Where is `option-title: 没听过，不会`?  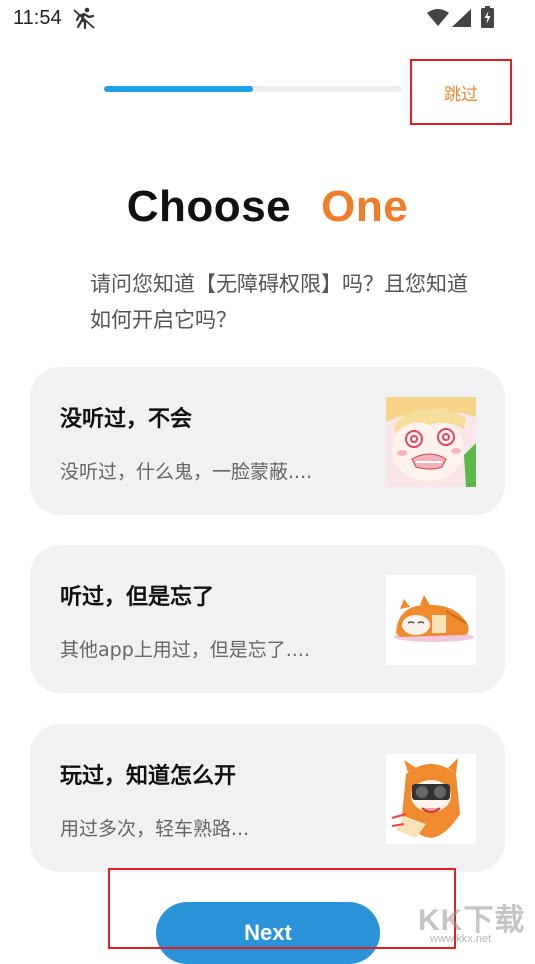
option-title: 没听过，不会 is located at coordinates (126, 419).